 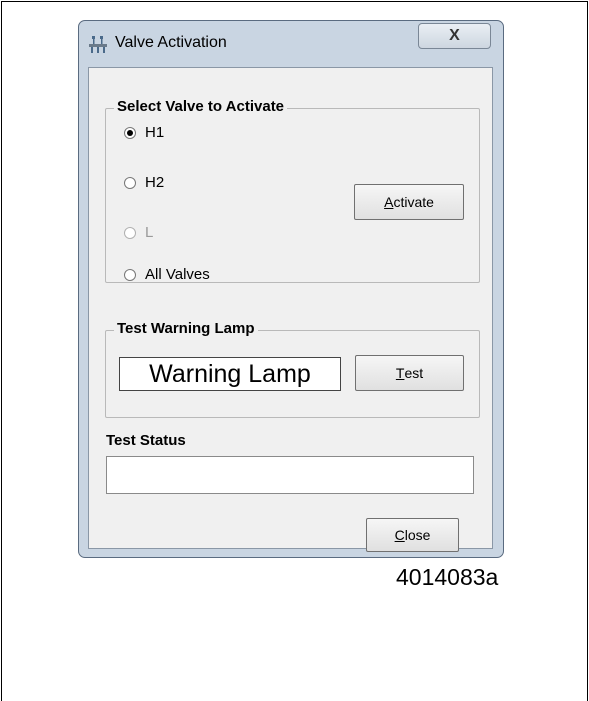 What do you see at coordinates (413, 202) in the screenshot?
I see `activate-label: ctivate` at bounding box center [413, 202].